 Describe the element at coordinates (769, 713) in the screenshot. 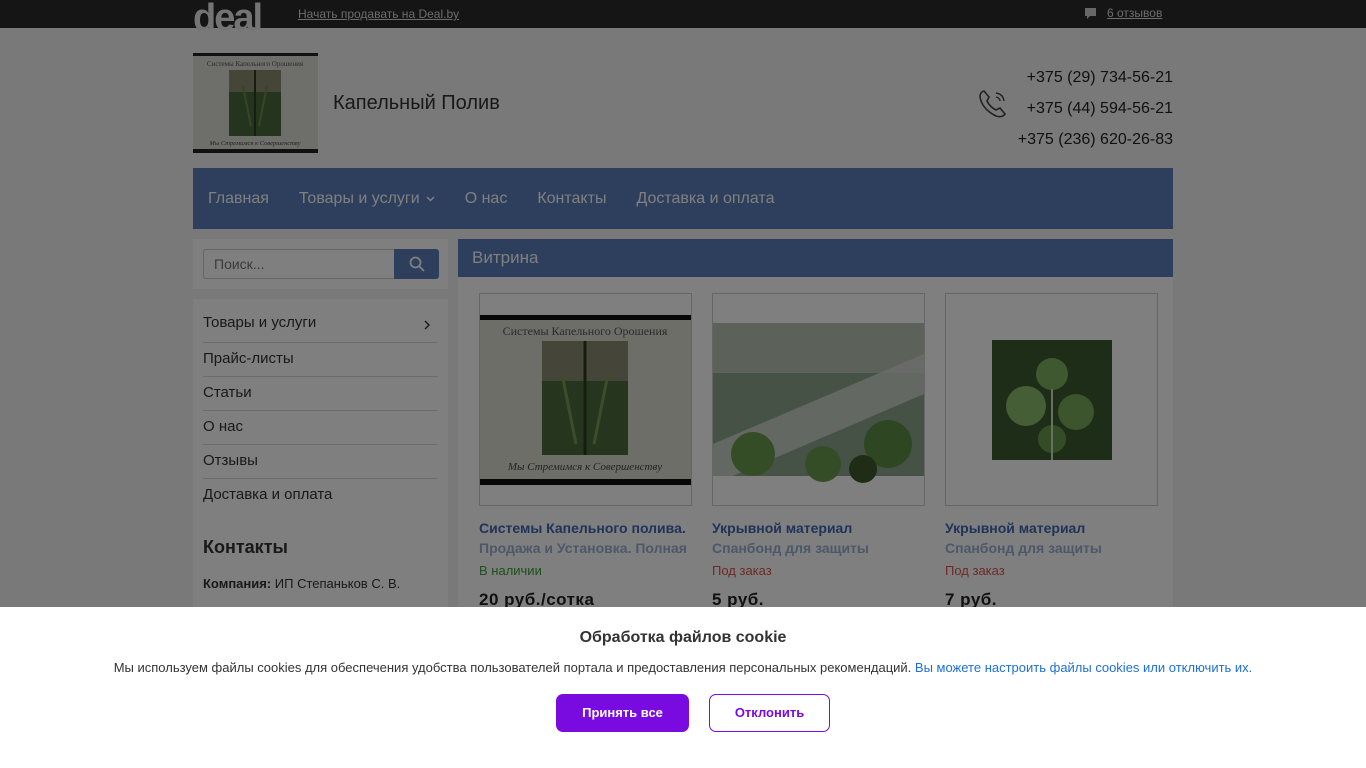

I see `decline-button: Отклонить` at that location.